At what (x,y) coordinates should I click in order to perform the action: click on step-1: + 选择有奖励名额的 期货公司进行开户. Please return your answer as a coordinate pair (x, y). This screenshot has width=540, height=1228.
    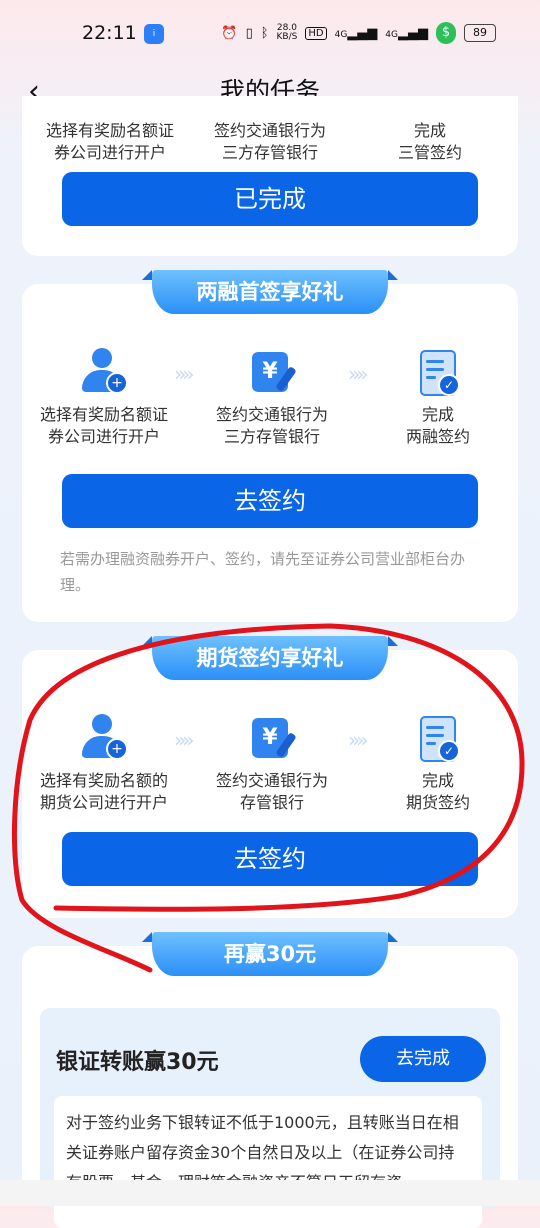
    Looking at the image, I should click on (104, 764).